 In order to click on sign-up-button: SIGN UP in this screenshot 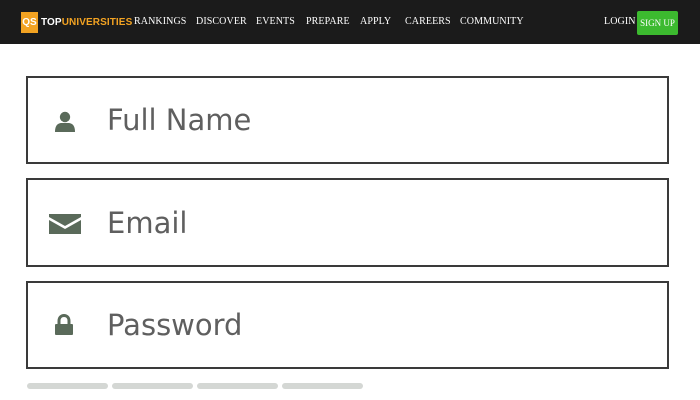, I will do `click(657, 23)`.